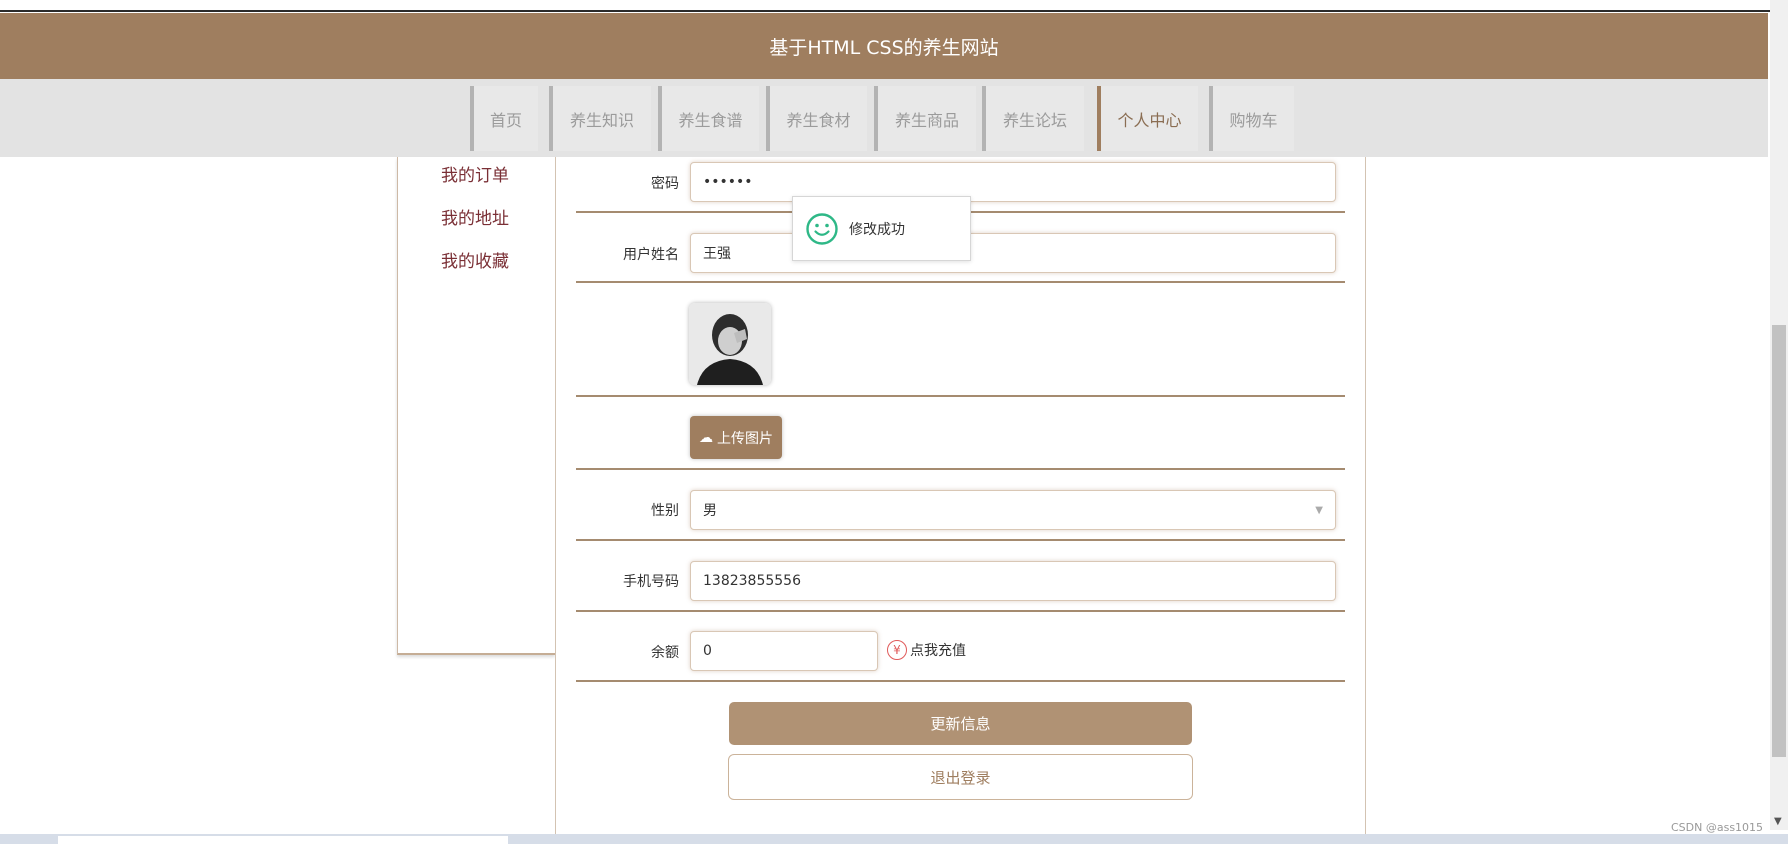  I want to click on recharge-label: 点我充值, so click(938, 651).